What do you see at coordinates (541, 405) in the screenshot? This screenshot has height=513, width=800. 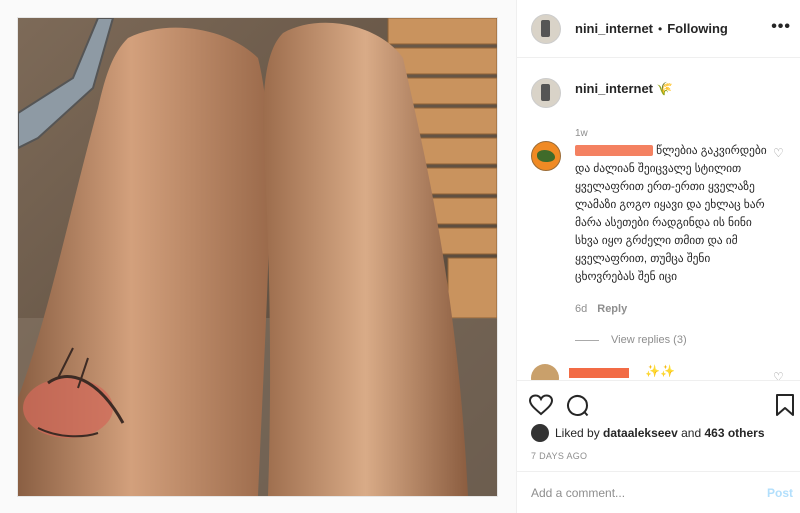 I see `heart-icon` at bounding box center [541, 405].